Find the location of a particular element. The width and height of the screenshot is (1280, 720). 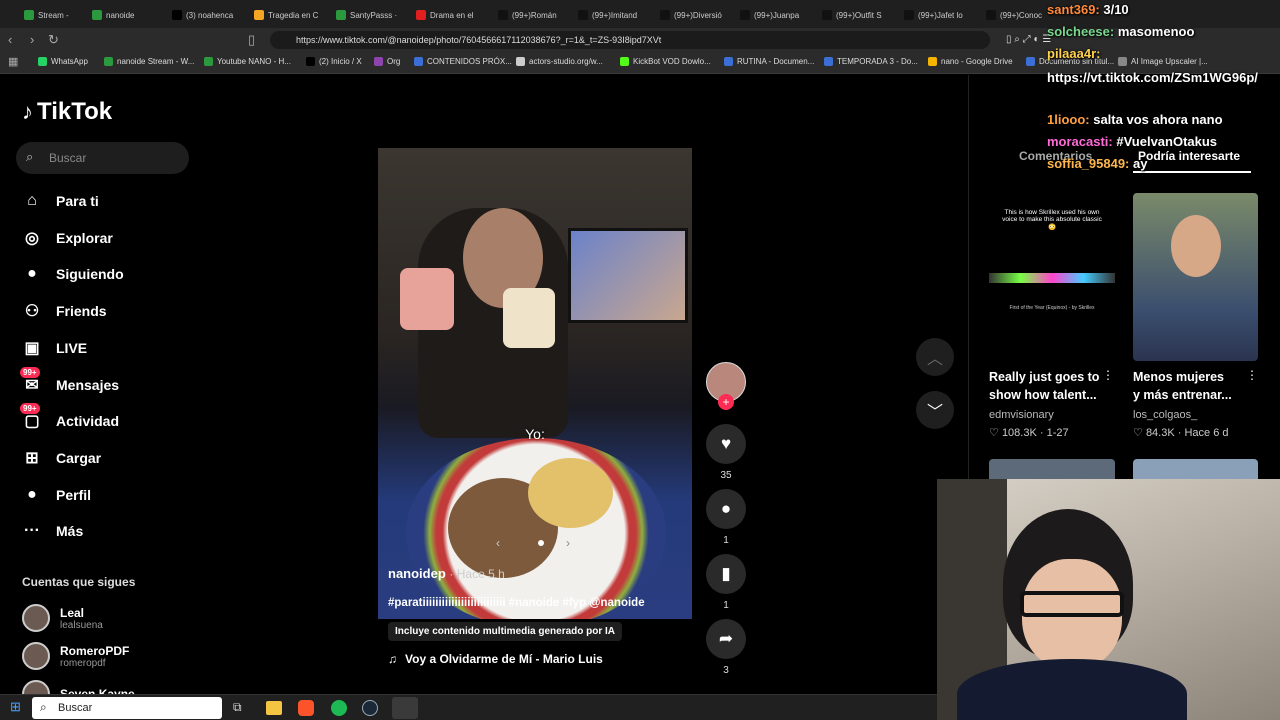

nav-label: Mensajes is located at coordinates (88, 384).